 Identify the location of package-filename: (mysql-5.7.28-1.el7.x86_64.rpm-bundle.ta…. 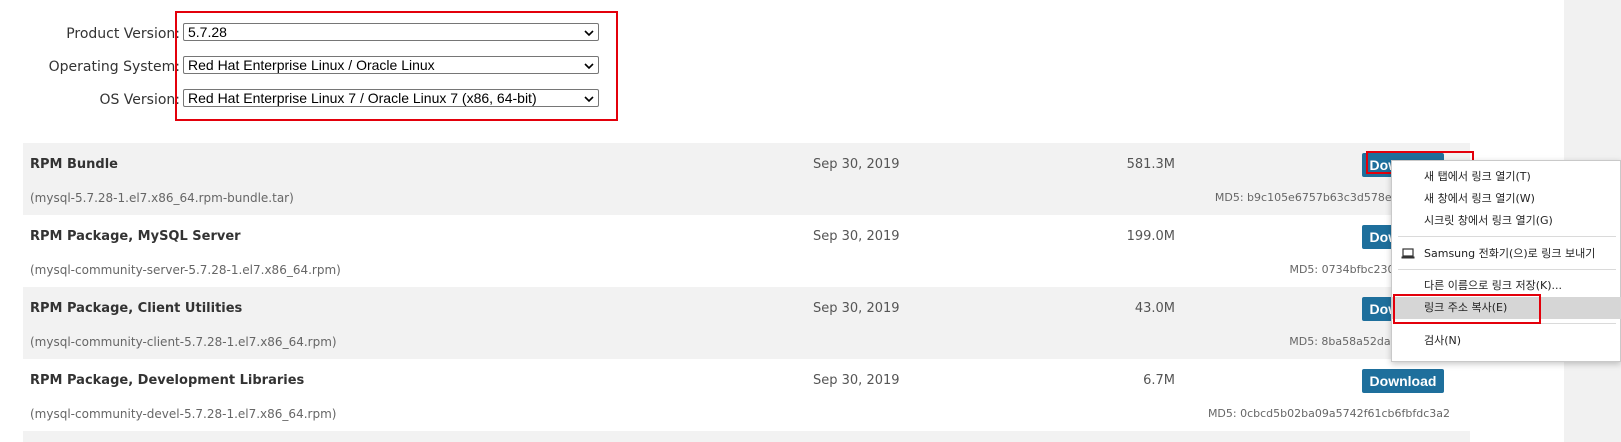
(162, 198).